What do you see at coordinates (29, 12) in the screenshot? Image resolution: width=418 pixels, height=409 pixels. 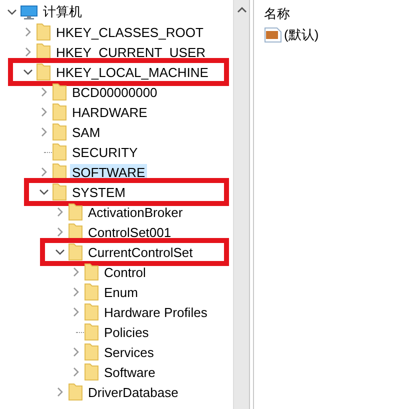 I see `computer-icon` at bounding box center [29, 12].